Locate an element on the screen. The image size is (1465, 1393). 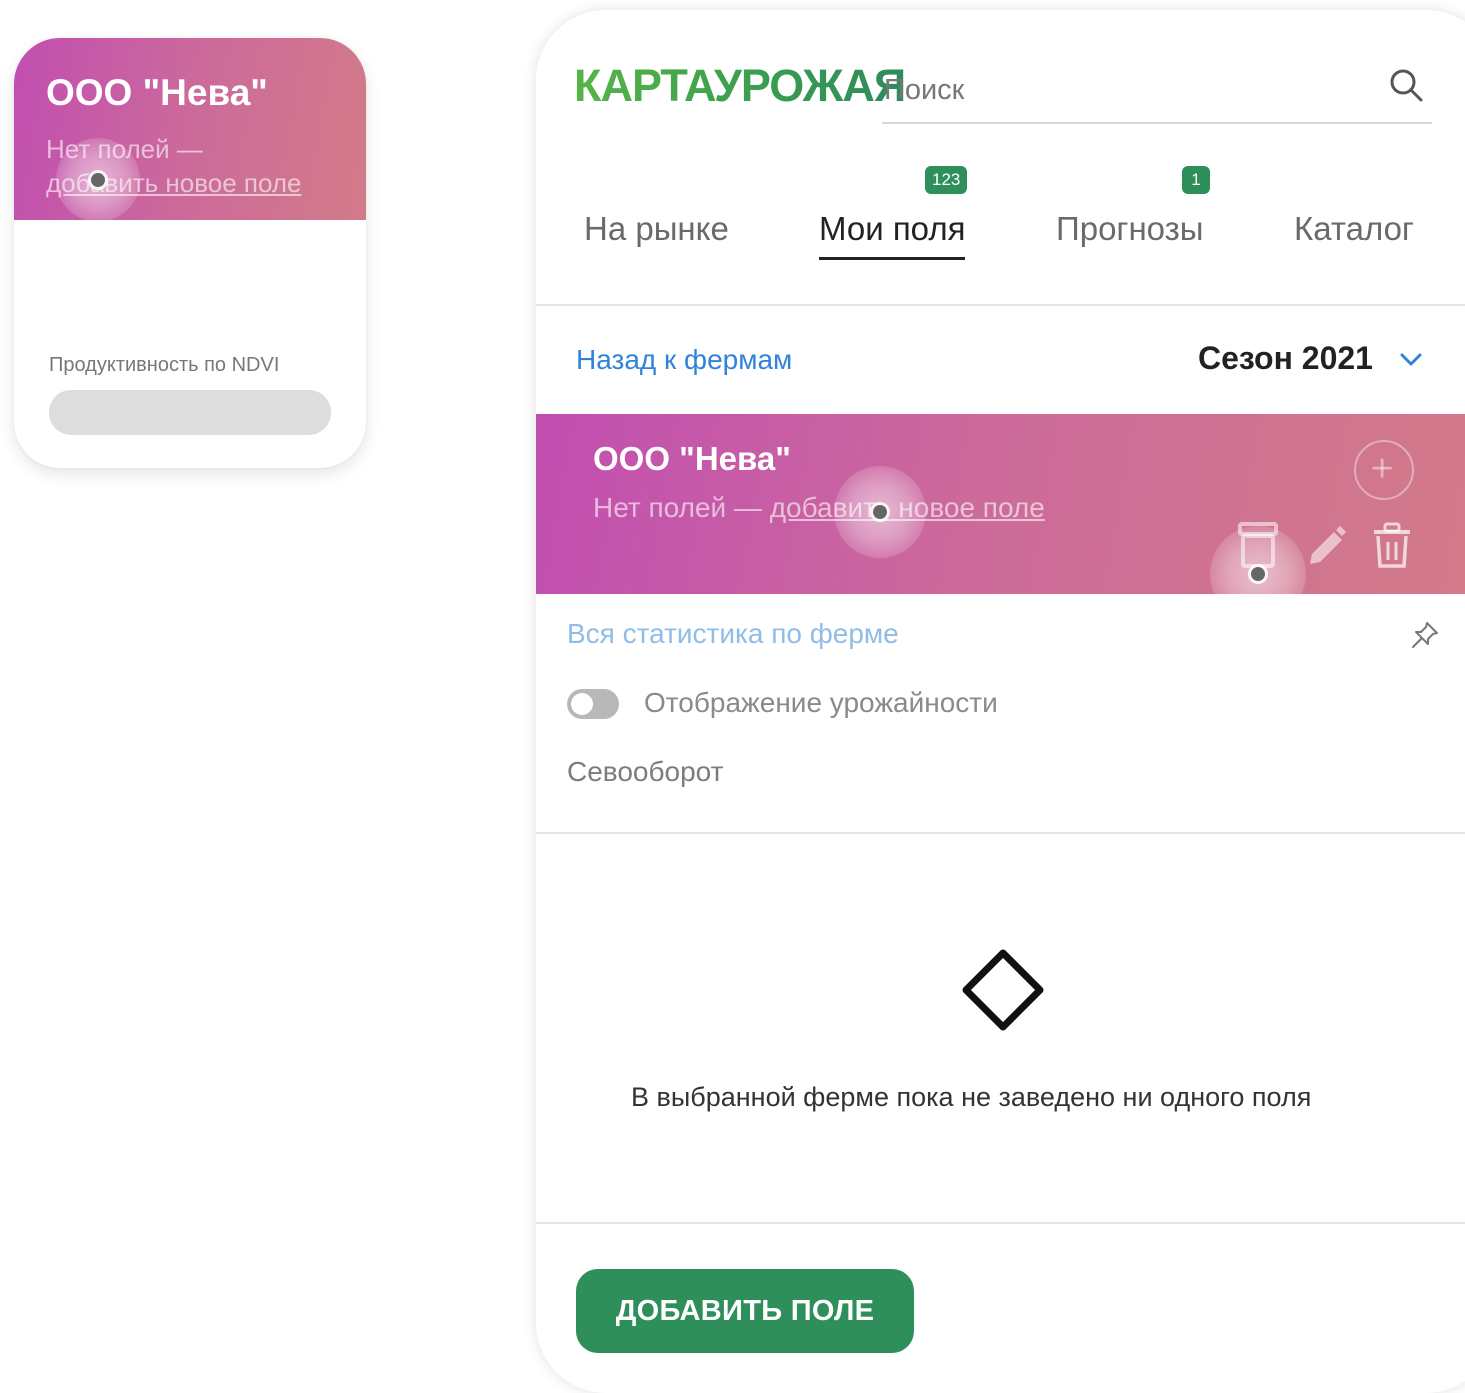
plus-icon is located at coordinates (1382, 468).